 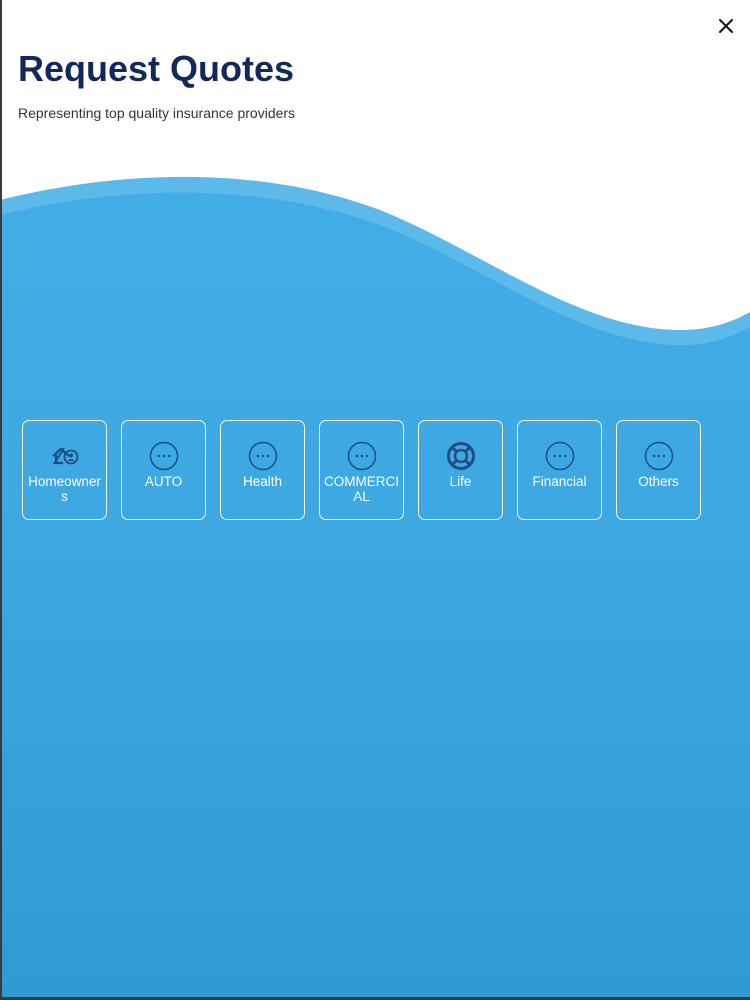 I want to click on category-financial-button: Financial, so click(x=559, y=470).